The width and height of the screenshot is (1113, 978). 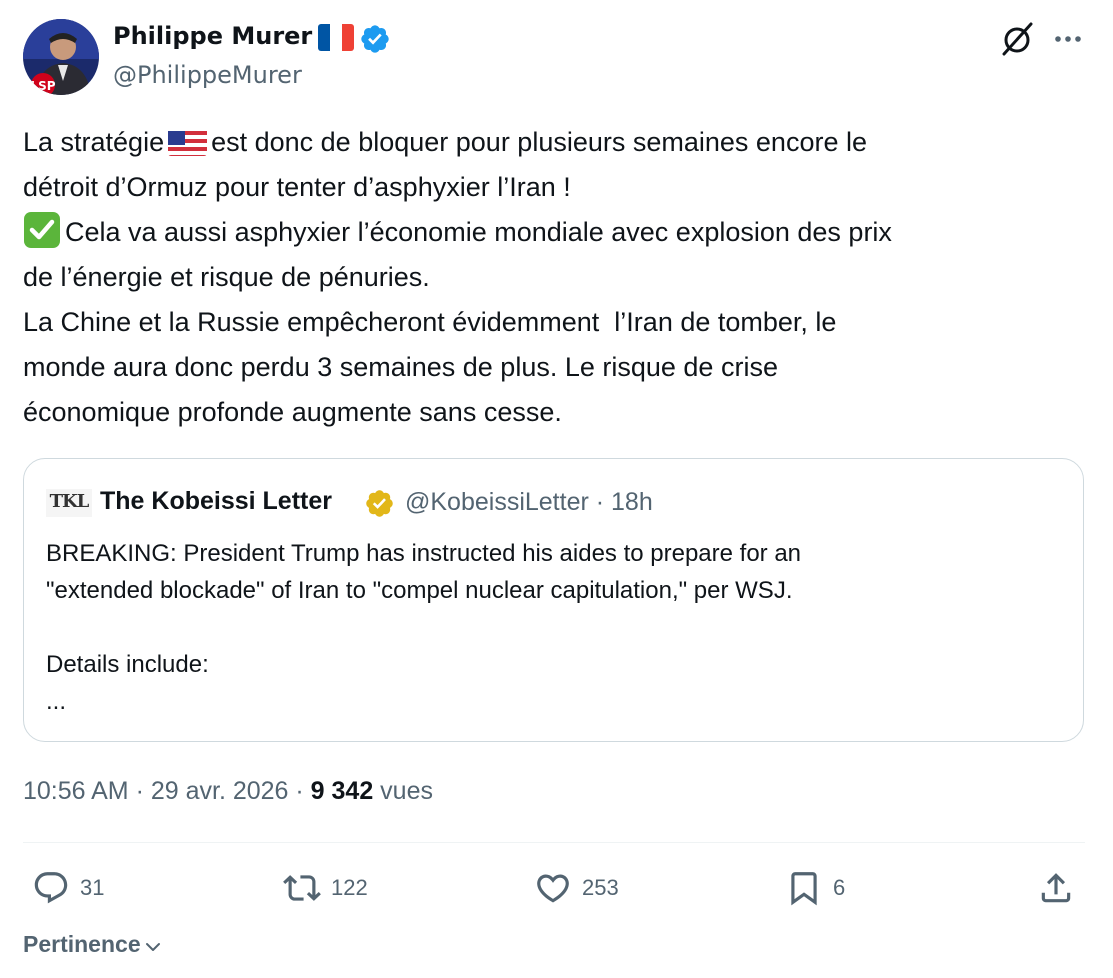 What do you see at coordinates (375, 39) in the screenshot?
I see `verified-badge-icon` at bounding box center [375, 39].